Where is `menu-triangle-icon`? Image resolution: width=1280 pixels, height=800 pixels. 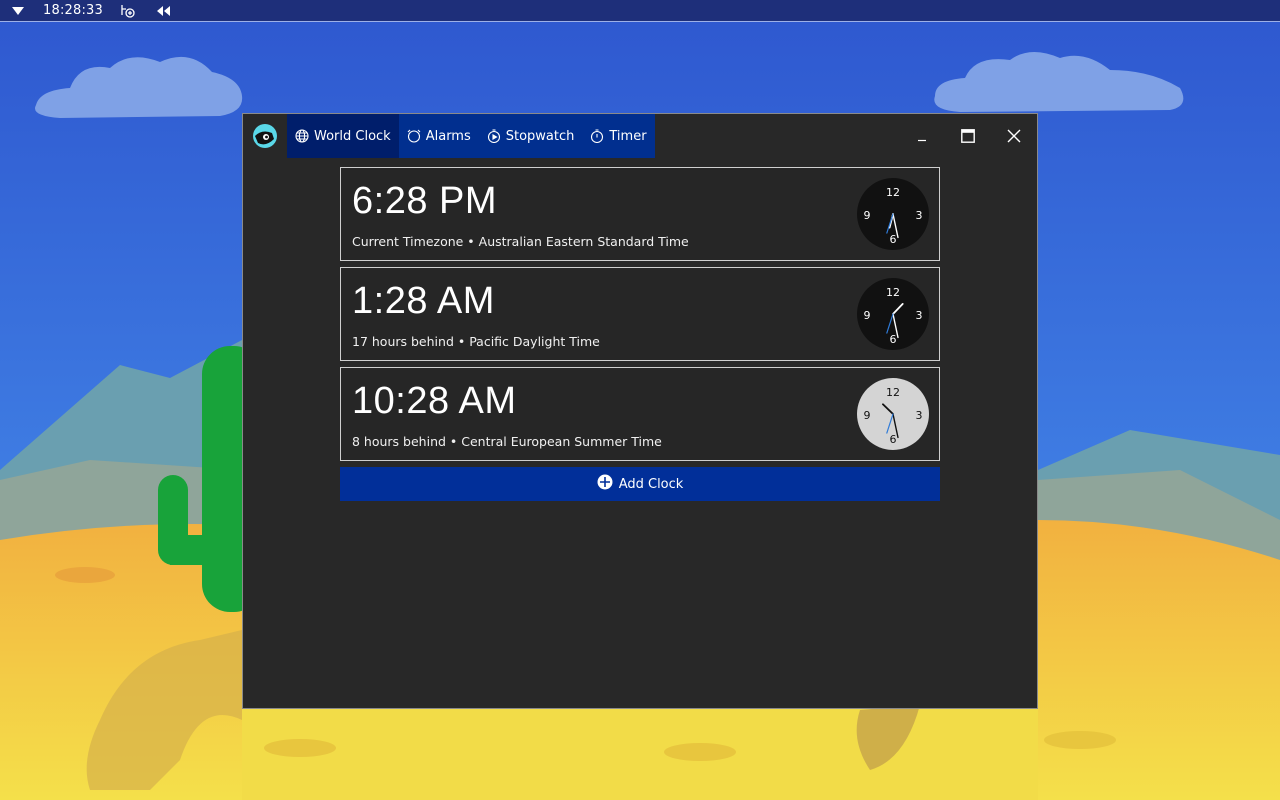 menu-triangle-icon is located at coordinates (18, 11).